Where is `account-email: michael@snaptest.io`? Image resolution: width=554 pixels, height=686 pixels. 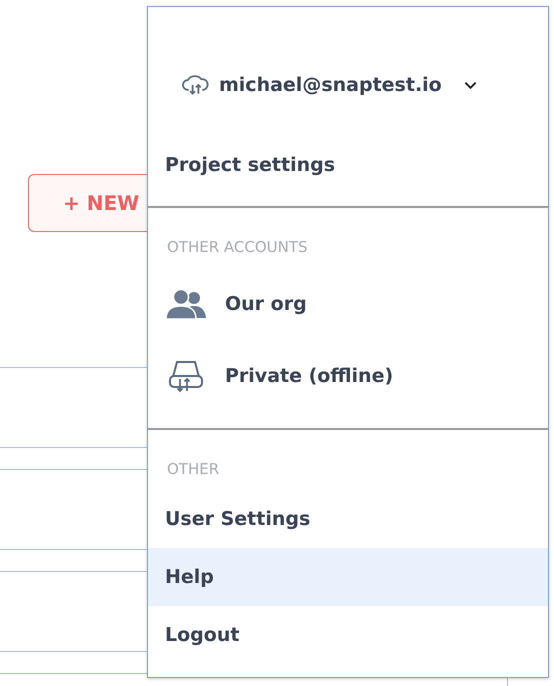 account-email: michael@snaptest.io is located at coordinates (330, 85).